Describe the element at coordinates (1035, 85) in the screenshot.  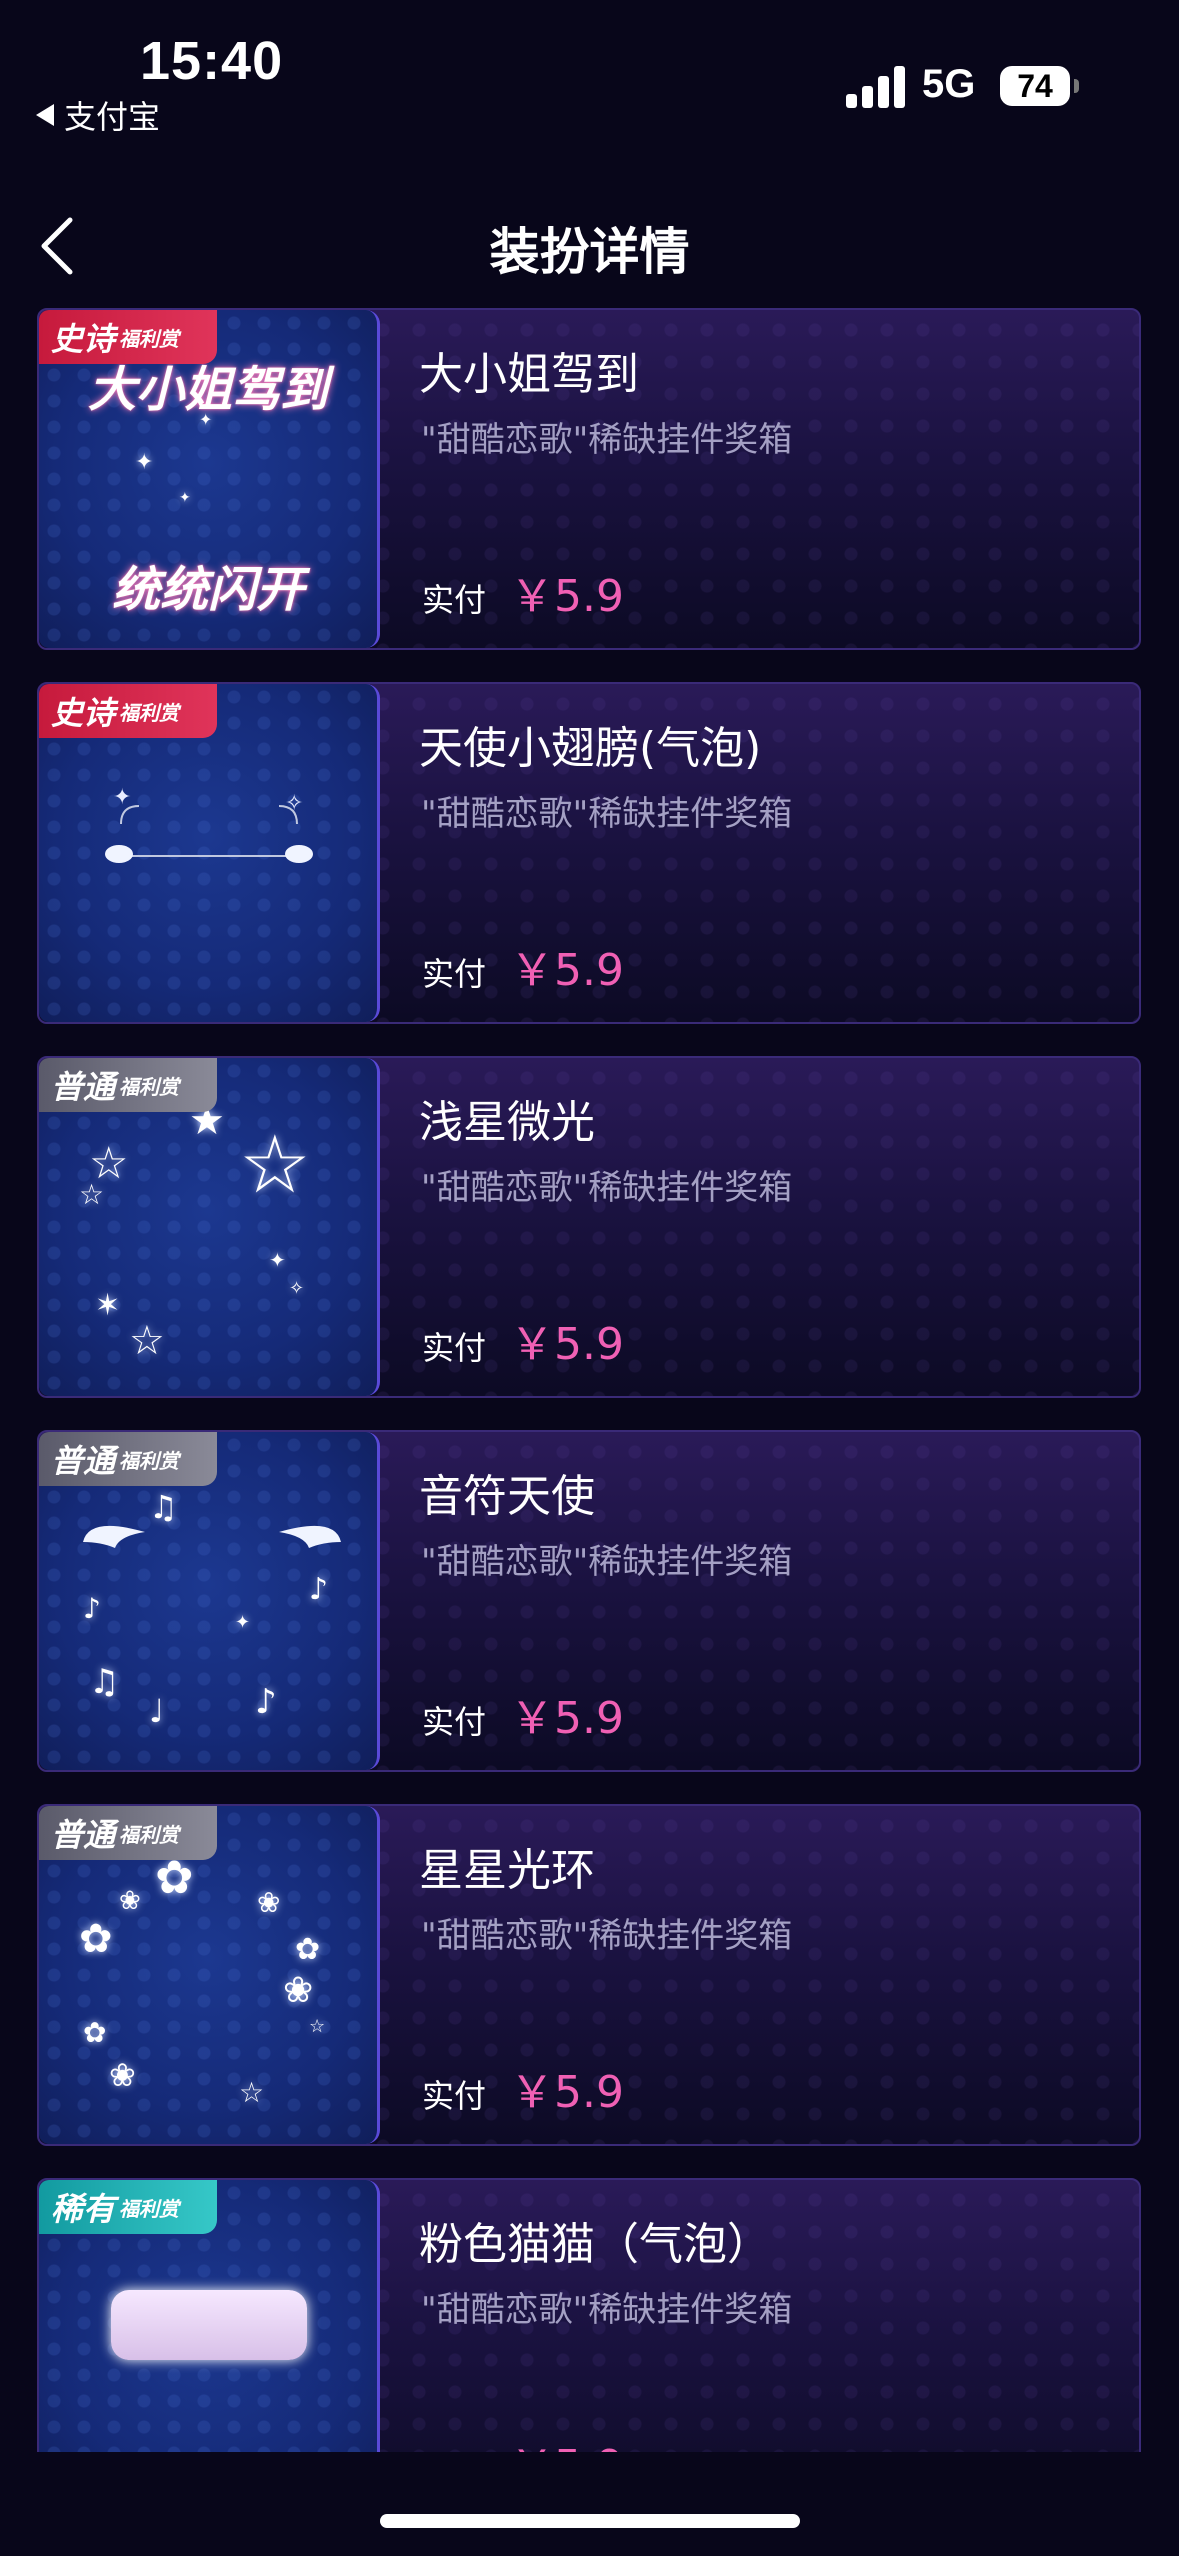
I see `battery-level: 74` at that location.